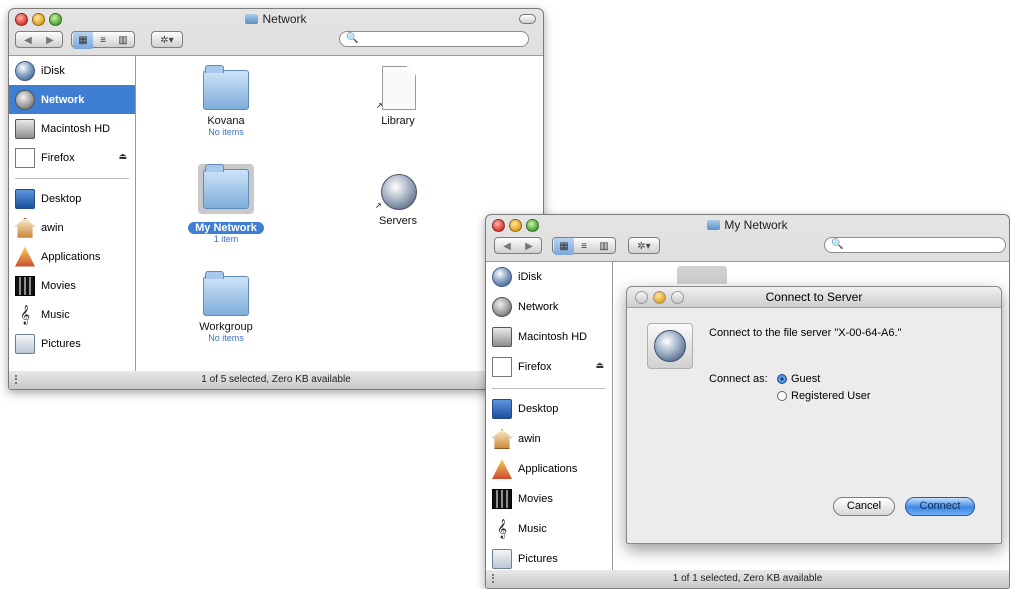  What do you see at coordinates (527, 19) in the screenshot?
I see `toolbar-toggle-button` at bounding box center [527, 19].